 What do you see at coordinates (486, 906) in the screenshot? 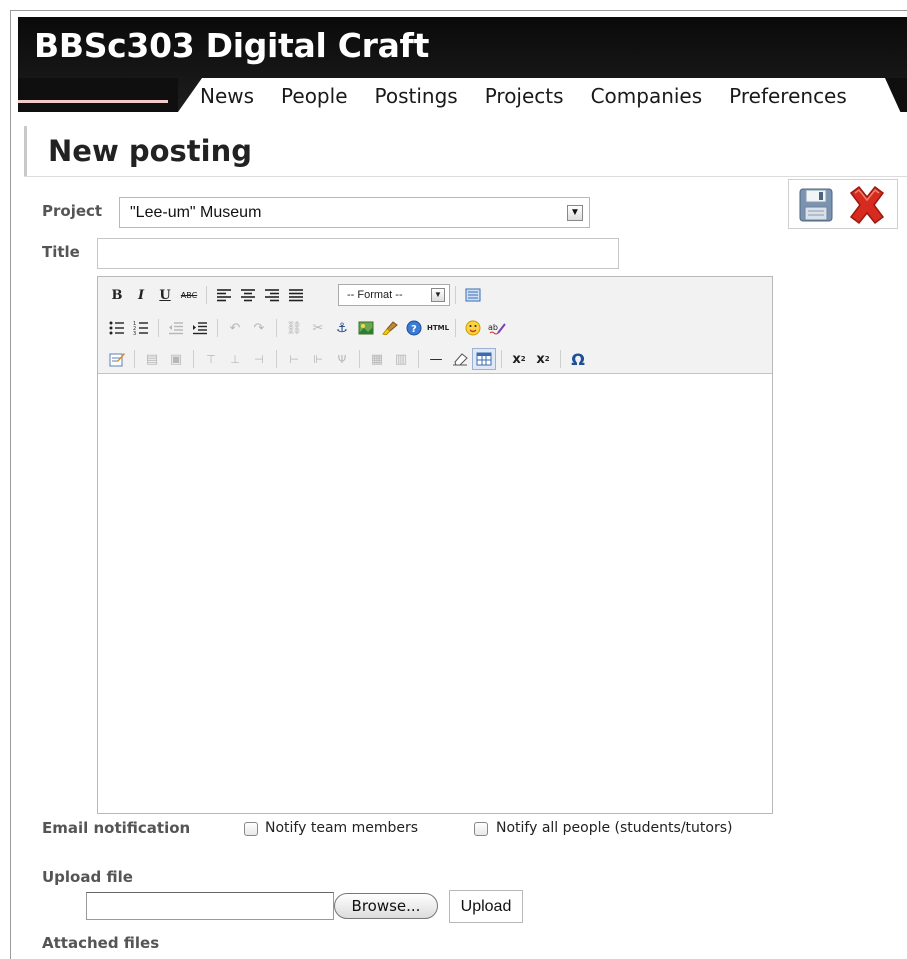
I see `upload-button: Upload` at bounding box center [486, 906].